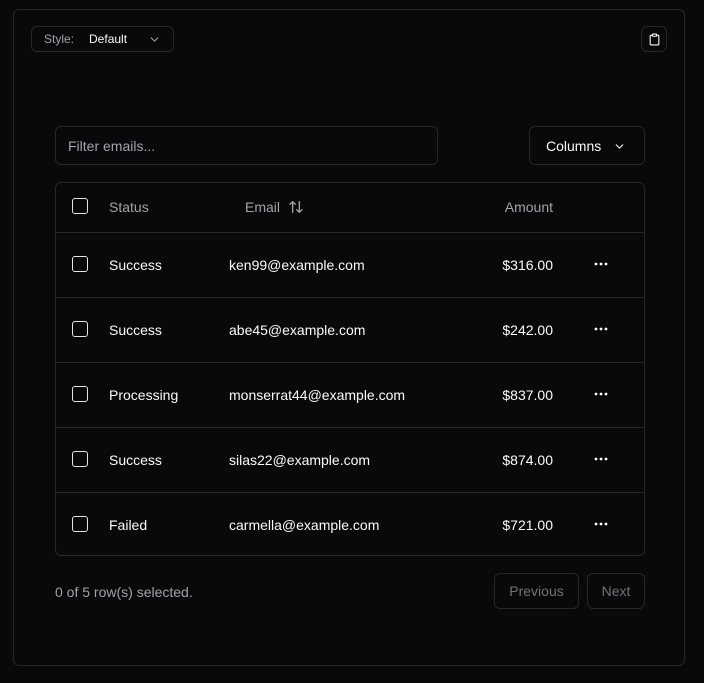  Describe the element at coordinates (296, 207) in the screenshot. I see `sort-arrows-icon` at that location.